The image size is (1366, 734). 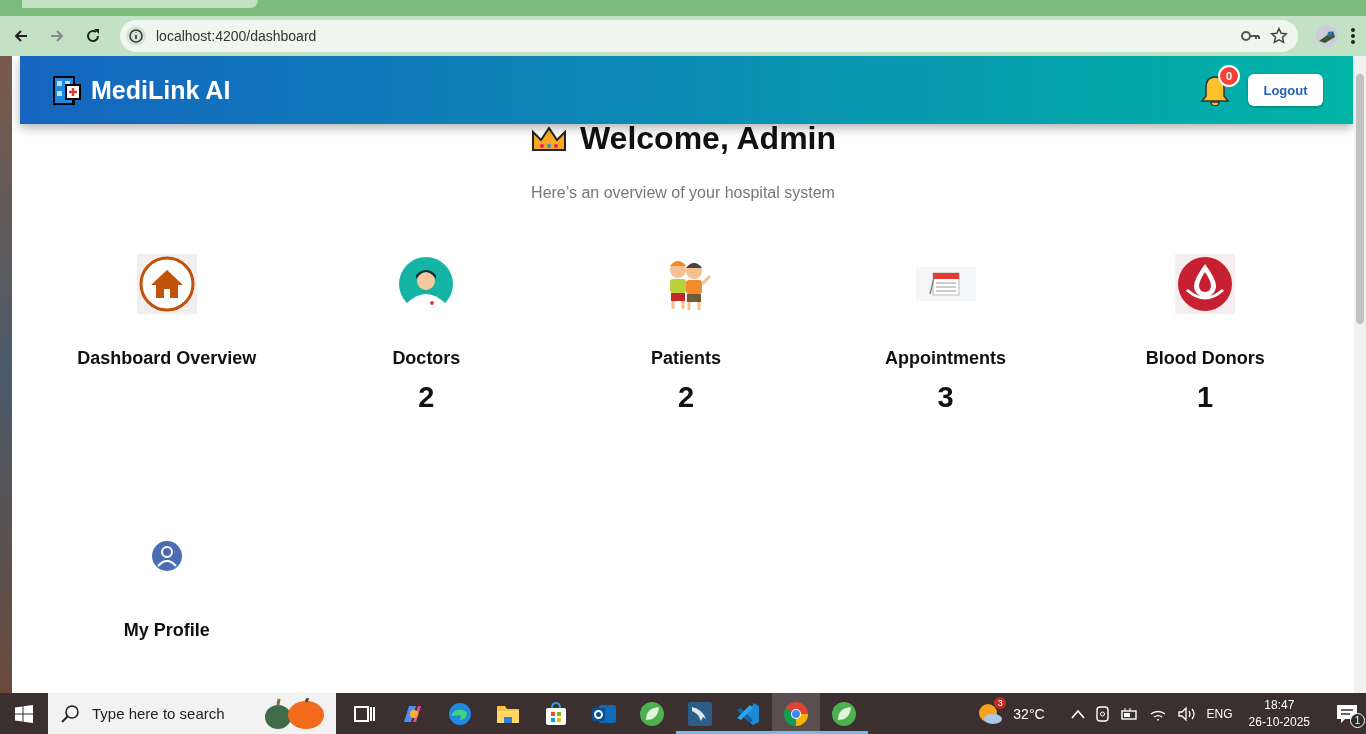 I want to click on card-count: 1, so click(x=1205, y=397).